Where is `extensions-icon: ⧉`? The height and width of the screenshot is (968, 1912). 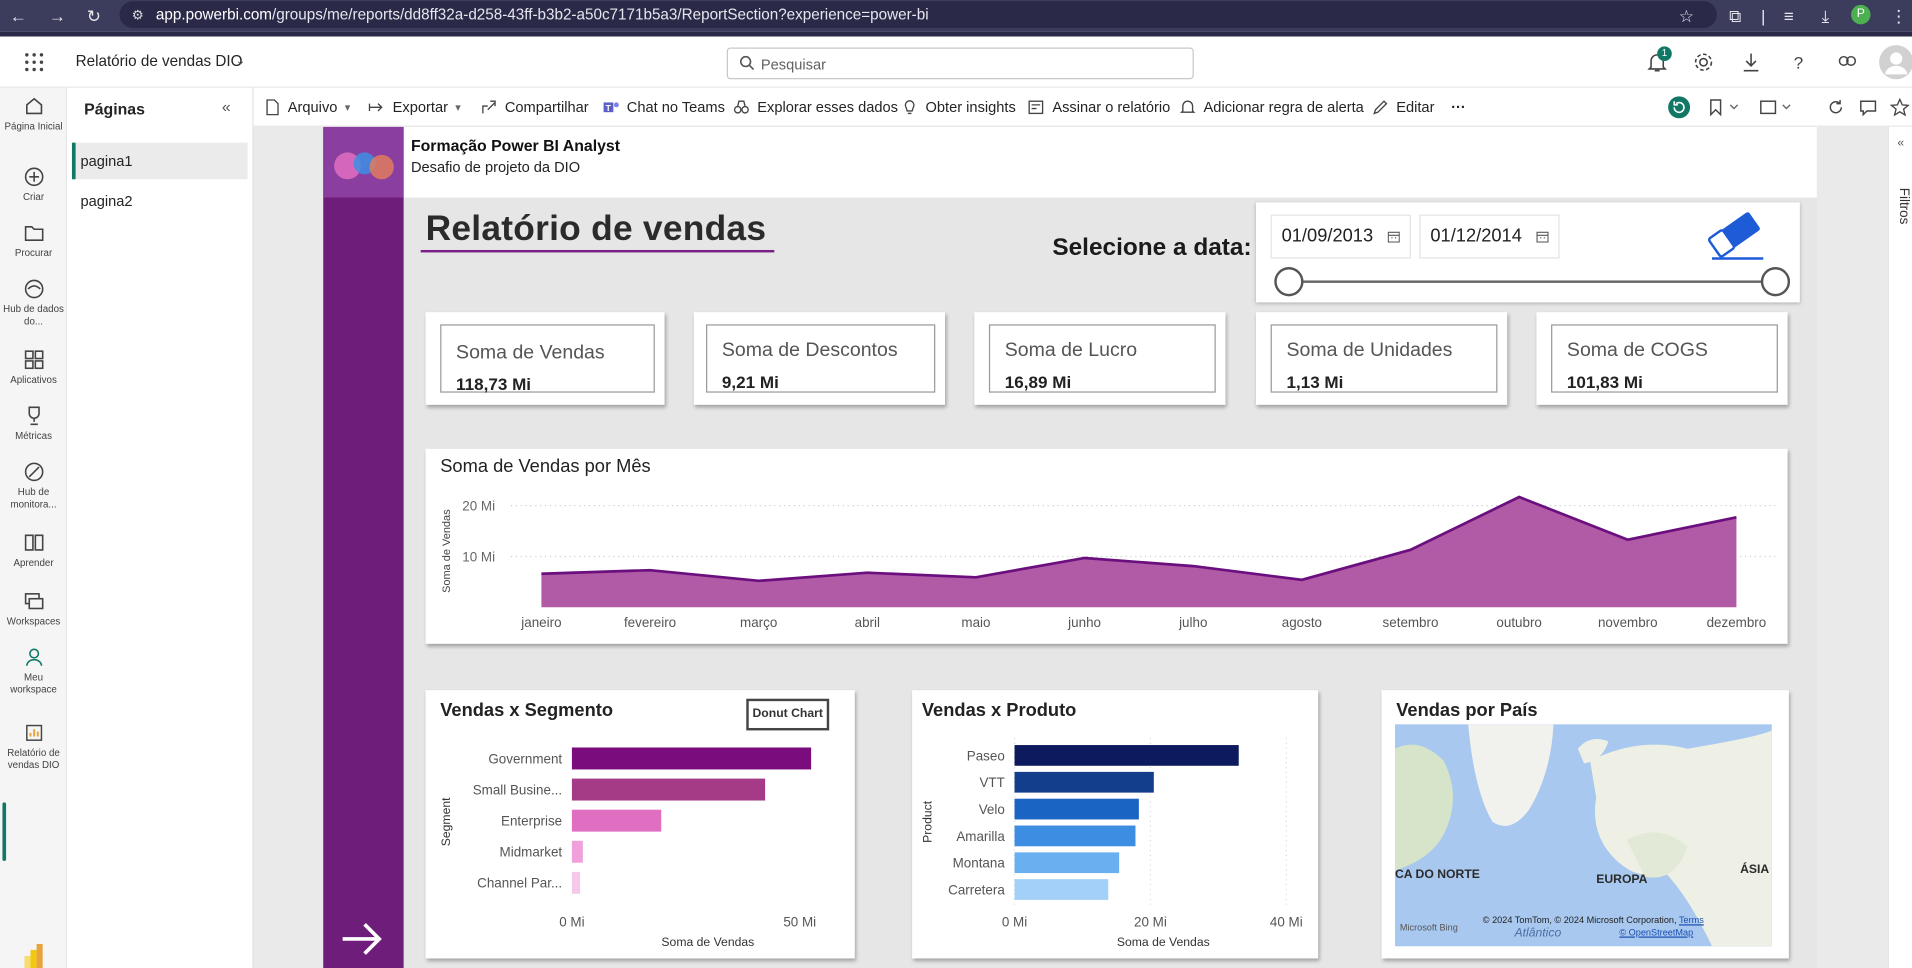 extensions-icon: ⧉ is located at coordinates (1735, 16).